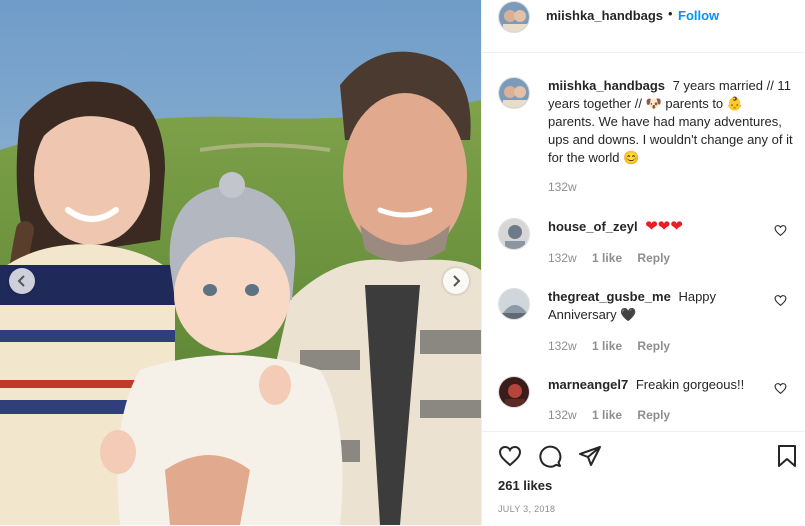 This screenshot has height=526, width=805. I want to click on author-avatar, so click(514, 17).